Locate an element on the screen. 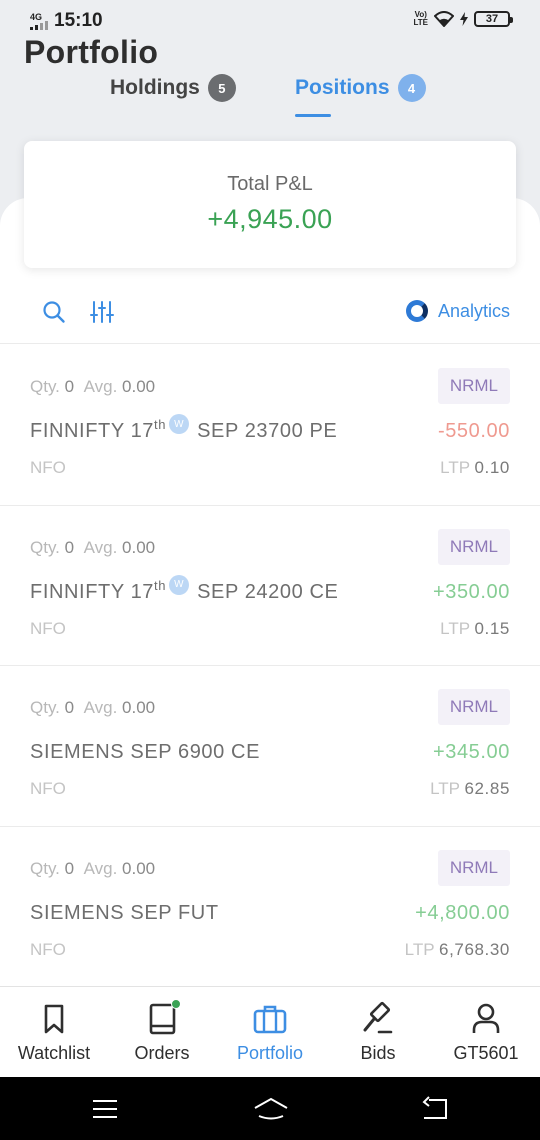 The image size is (540, 1140). analytics-button: Analytics is located at coordinates (457, 311).